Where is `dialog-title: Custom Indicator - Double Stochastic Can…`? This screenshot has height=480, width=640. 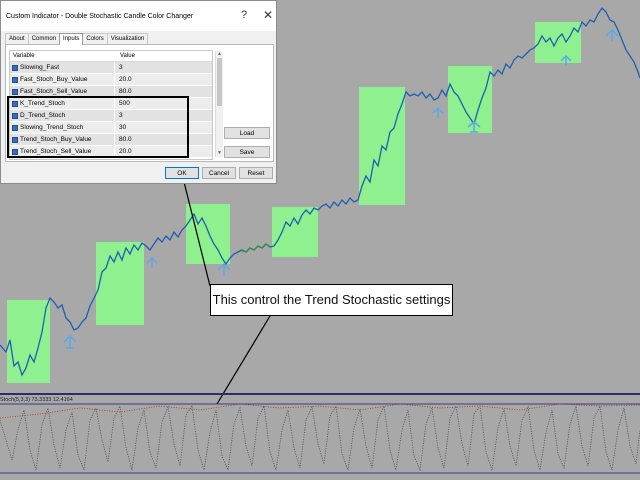 dialog-title: Custom Indicator - Double Stochastic Can… is located at coordinates (100, 16).